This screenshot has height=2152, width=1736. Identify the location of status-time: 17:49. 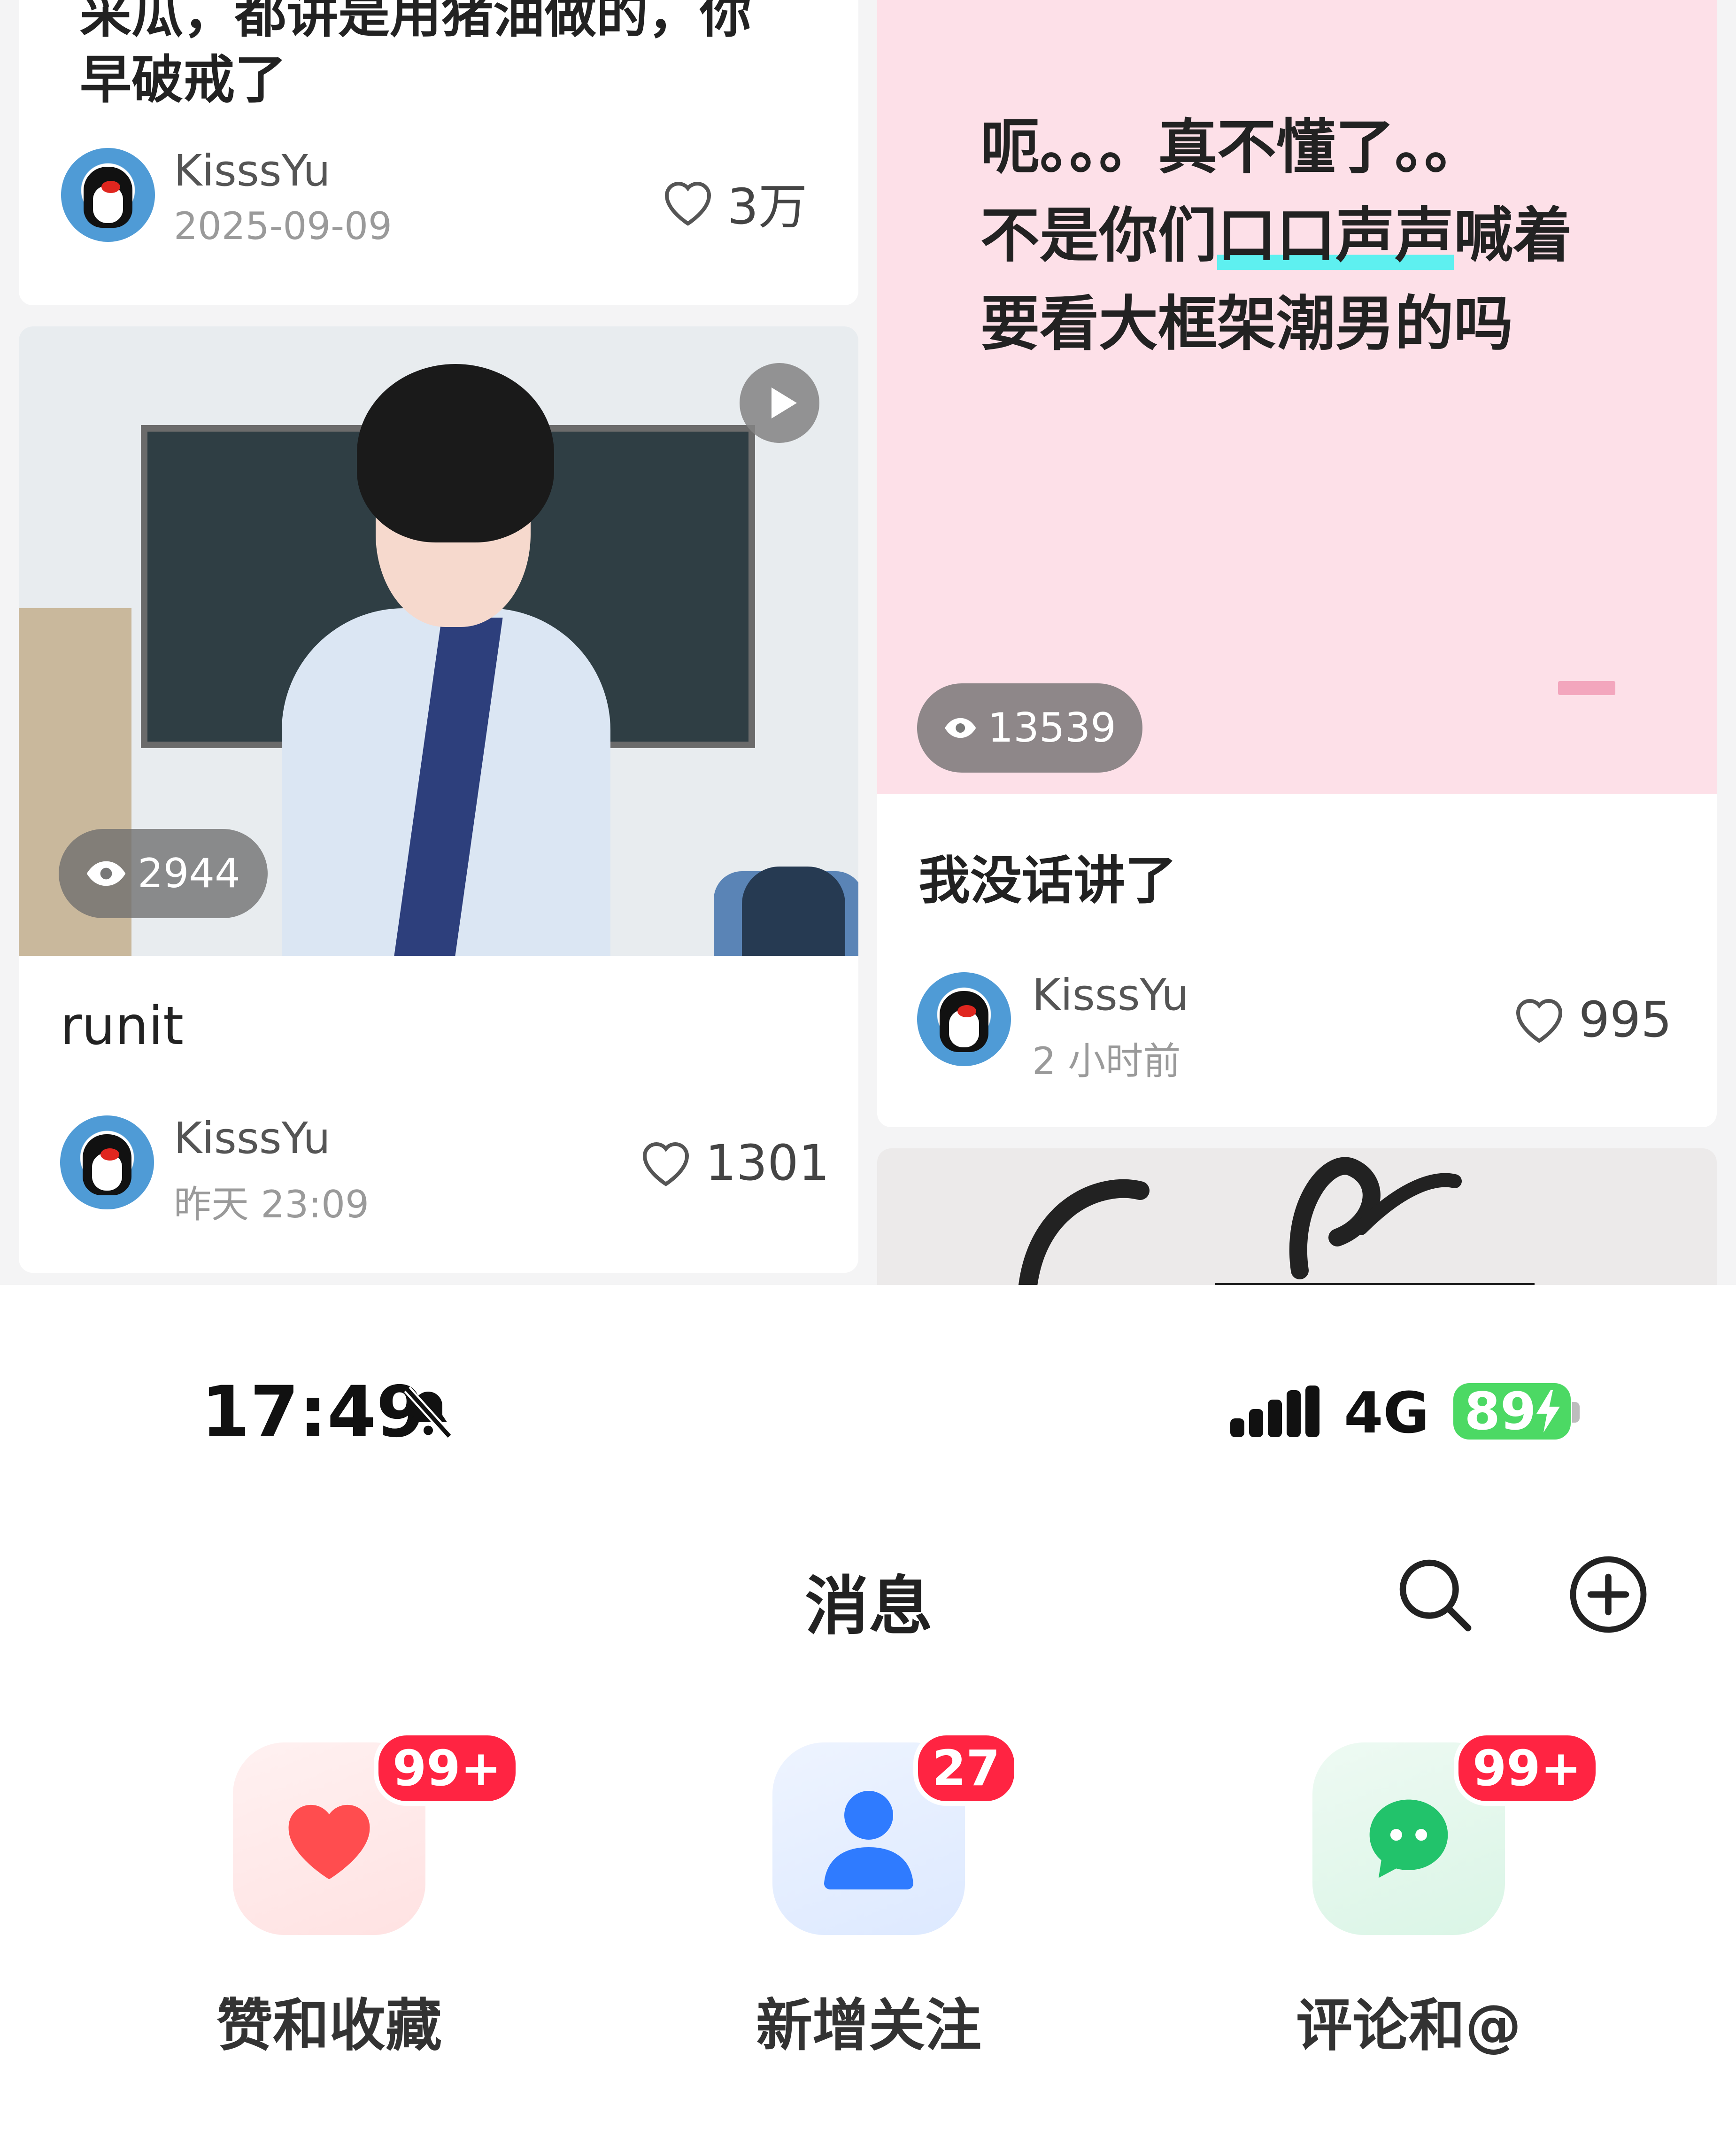
(313, 1412).